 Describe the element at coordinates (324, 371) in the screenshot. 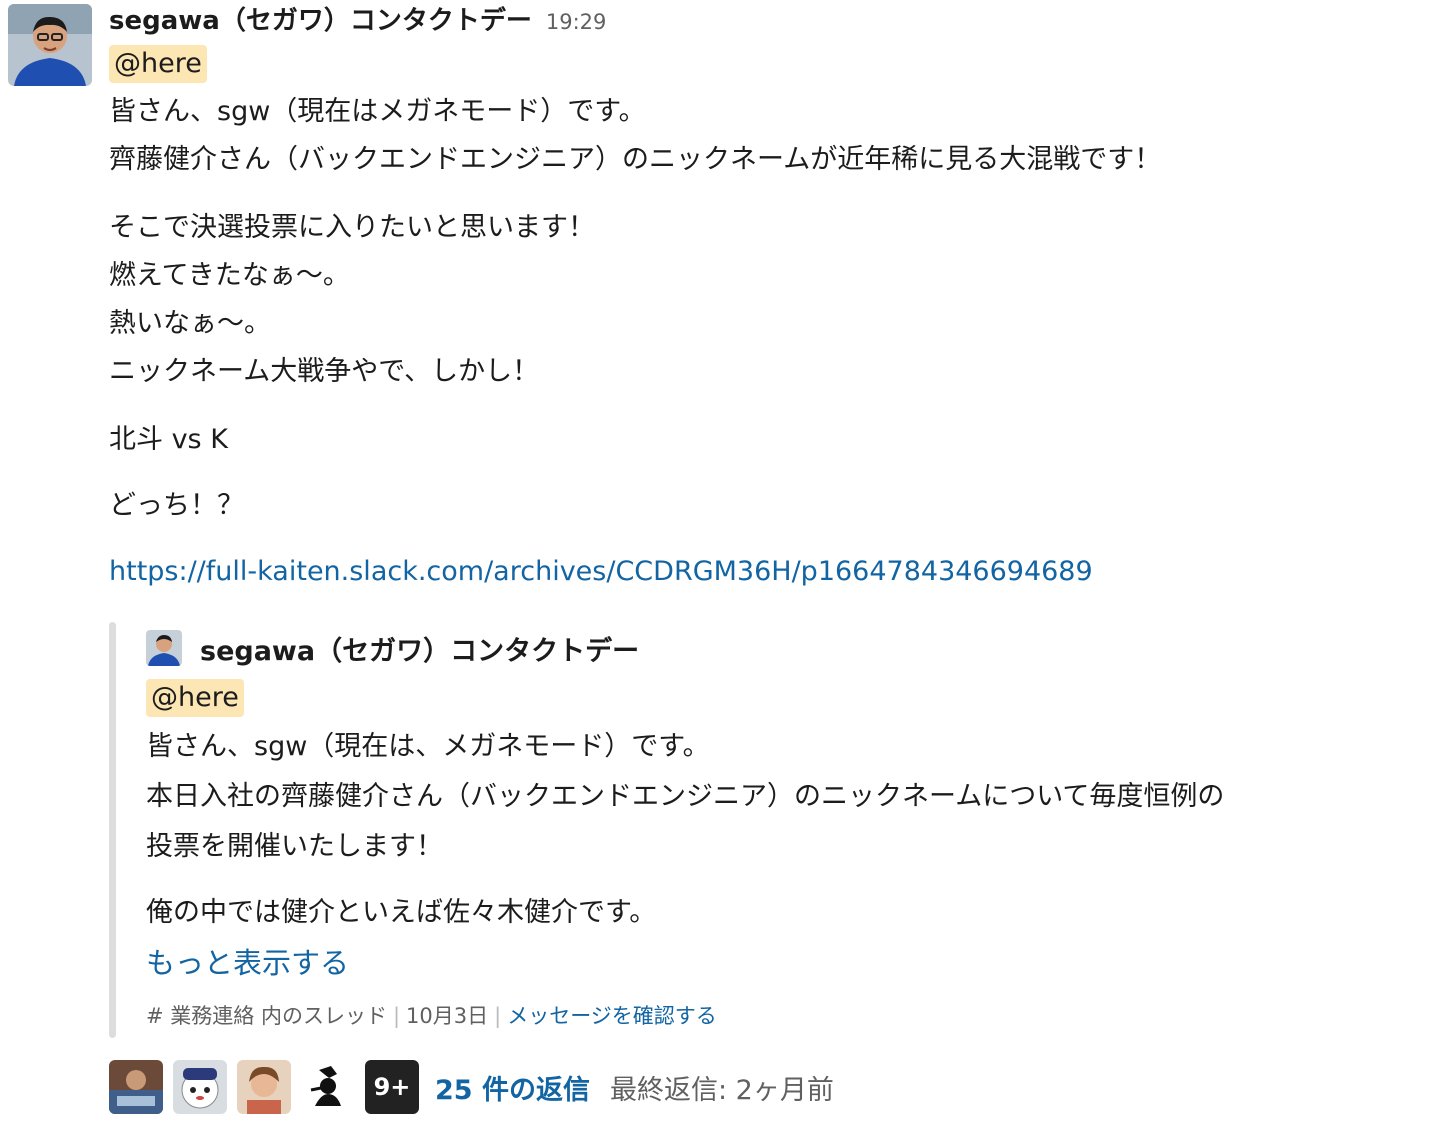

I see `message-line: ニックネーム大戦争やで、しかし！` at that location.